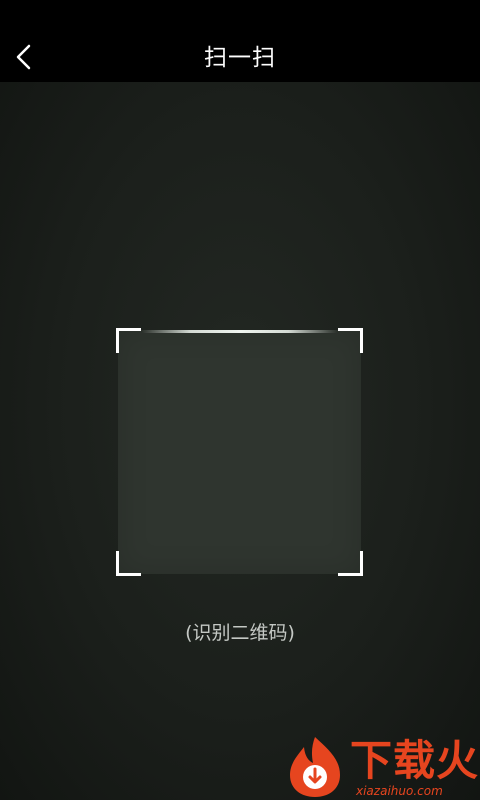 The width and height of the screenshot is (480, 800). What do you see at coordinates (128, 563) in the screenshot?
I see `scan-corner-bottom-left` at bounding box center [128, 563].